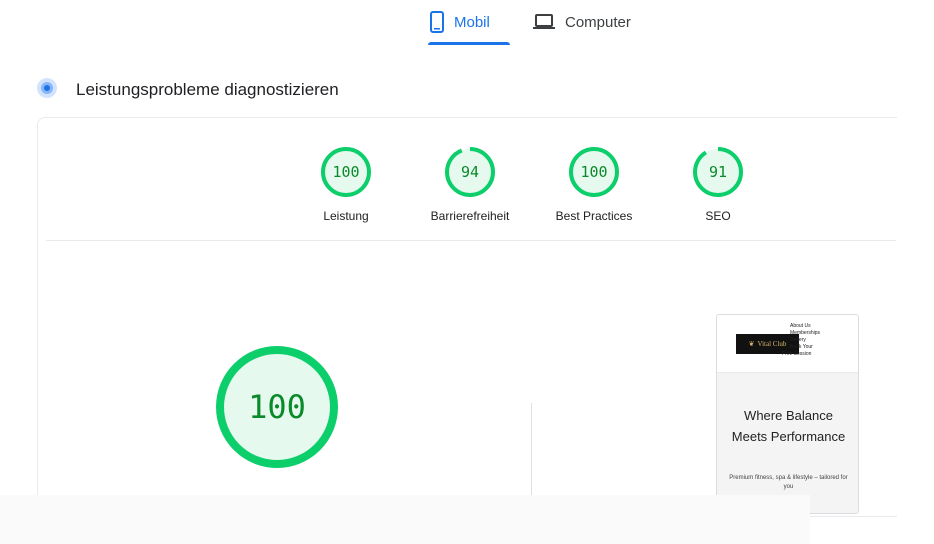 This screenshot has height=544, width=934. What do you see at coordinates (598, 22) in the screenshot?
I see `tab-desktop-label: Computer` at bounding box center [598, 22].